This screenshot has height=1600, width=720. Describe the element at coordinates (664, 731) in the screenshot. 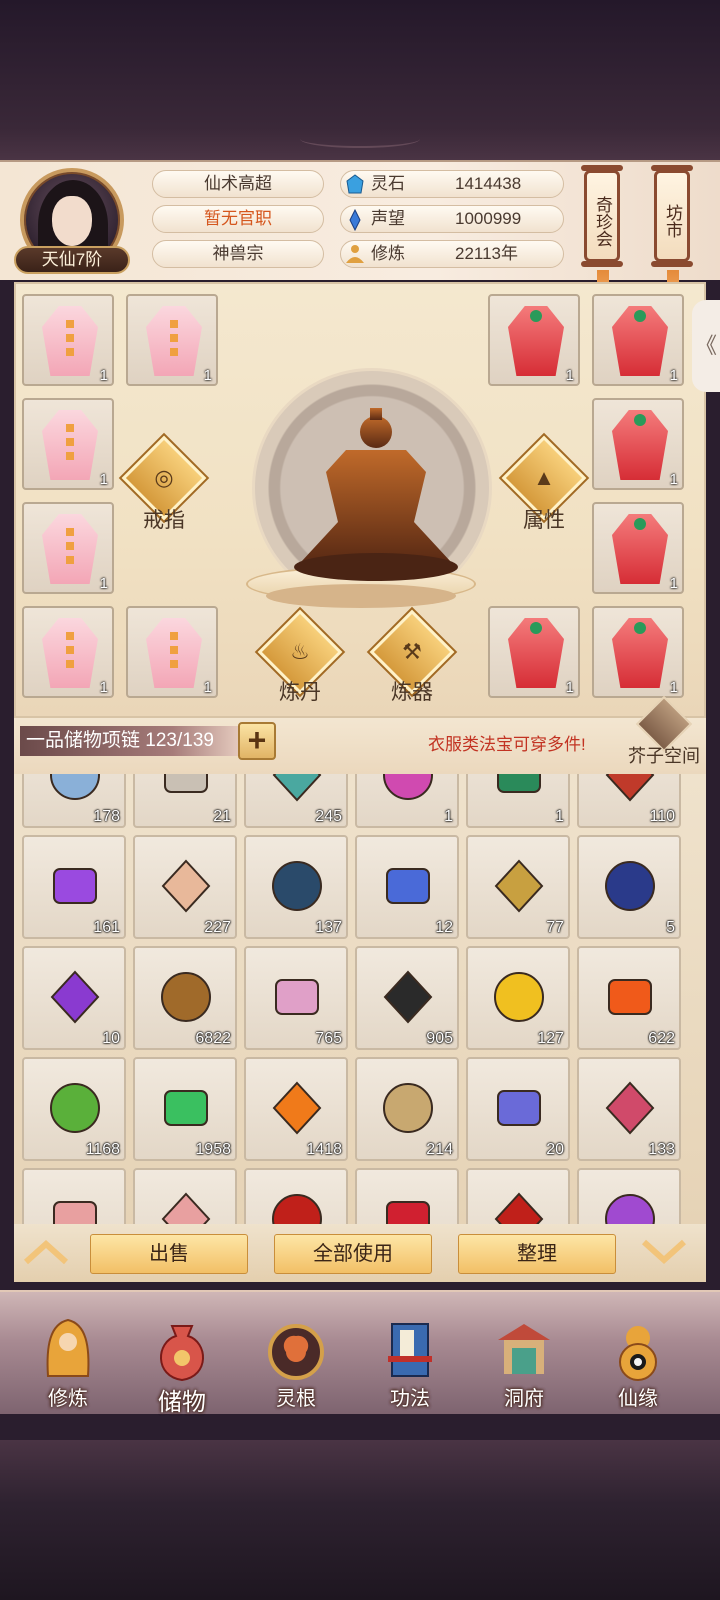

I see `mustard-space-button: 芥子空间` at that location.